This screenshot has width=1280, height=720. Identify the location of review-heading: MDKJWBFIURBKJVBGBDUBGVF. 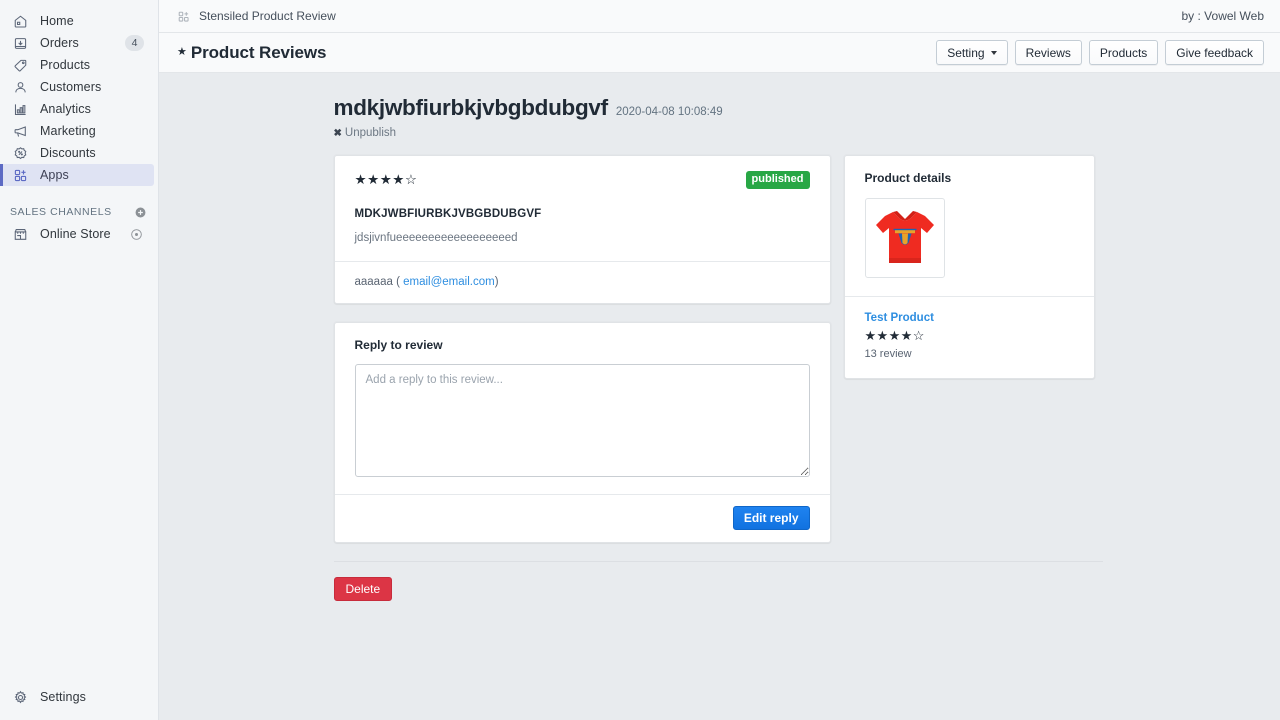
(448, 213).